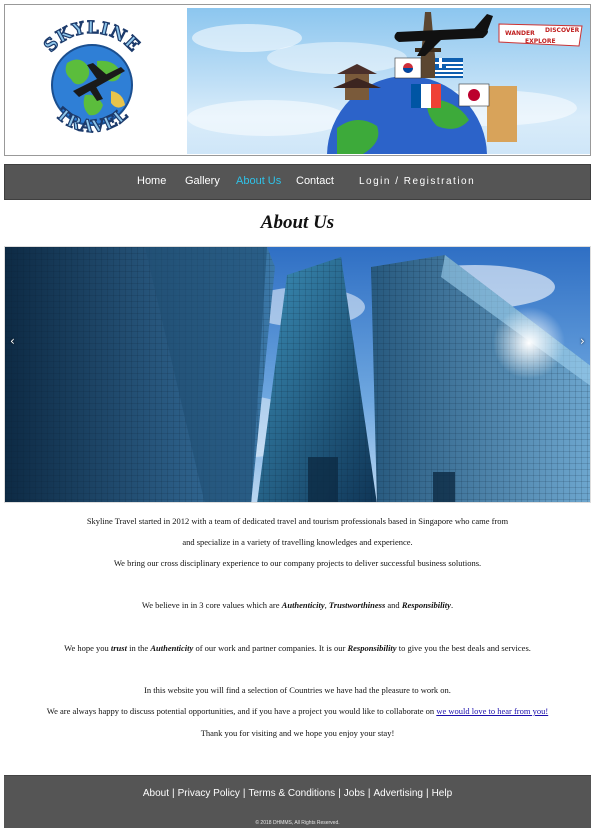 This screenshot has height=831, width=595. What do you see at coordinates (92, 81) in the screenshot?
I see `skyline-travel-logo: SKYLINE TRAVEL` at bounding box center [92, 81].